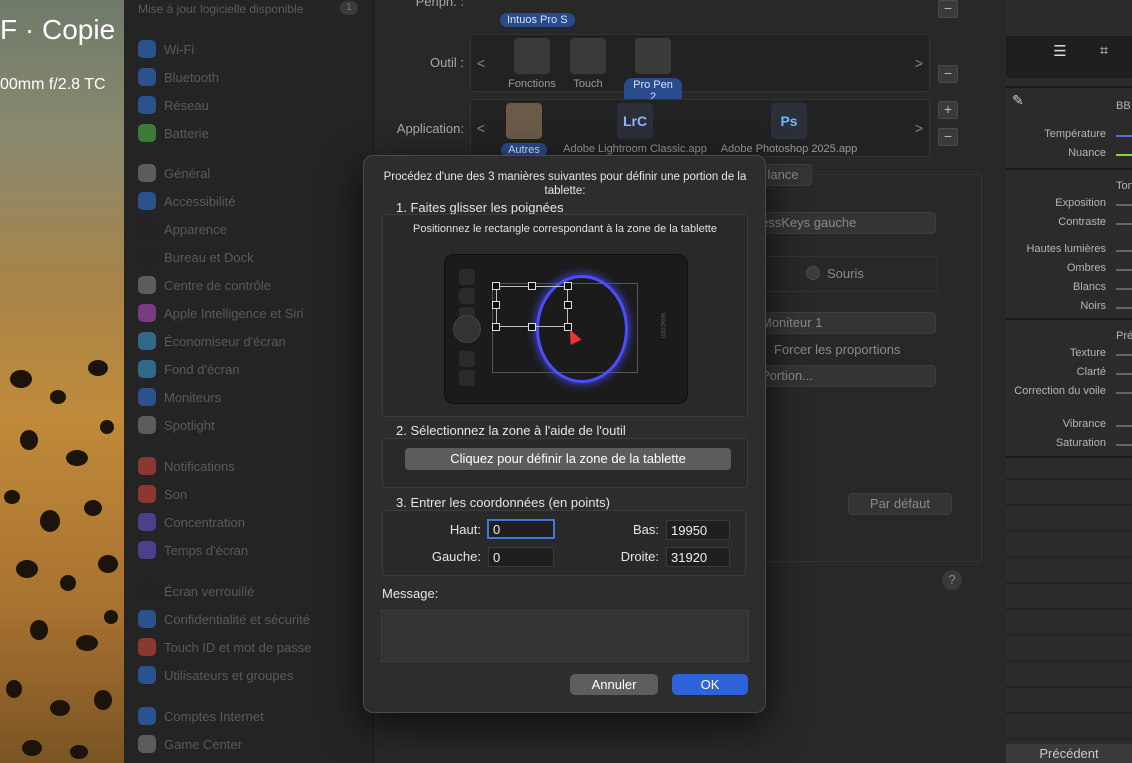 The height and width of the screenshot is (763, 1132). What do you see at coordinates (178, 77) in the screenshot?
I see `sidebar-item: Bluetooth` at bounding box center [178, 77].